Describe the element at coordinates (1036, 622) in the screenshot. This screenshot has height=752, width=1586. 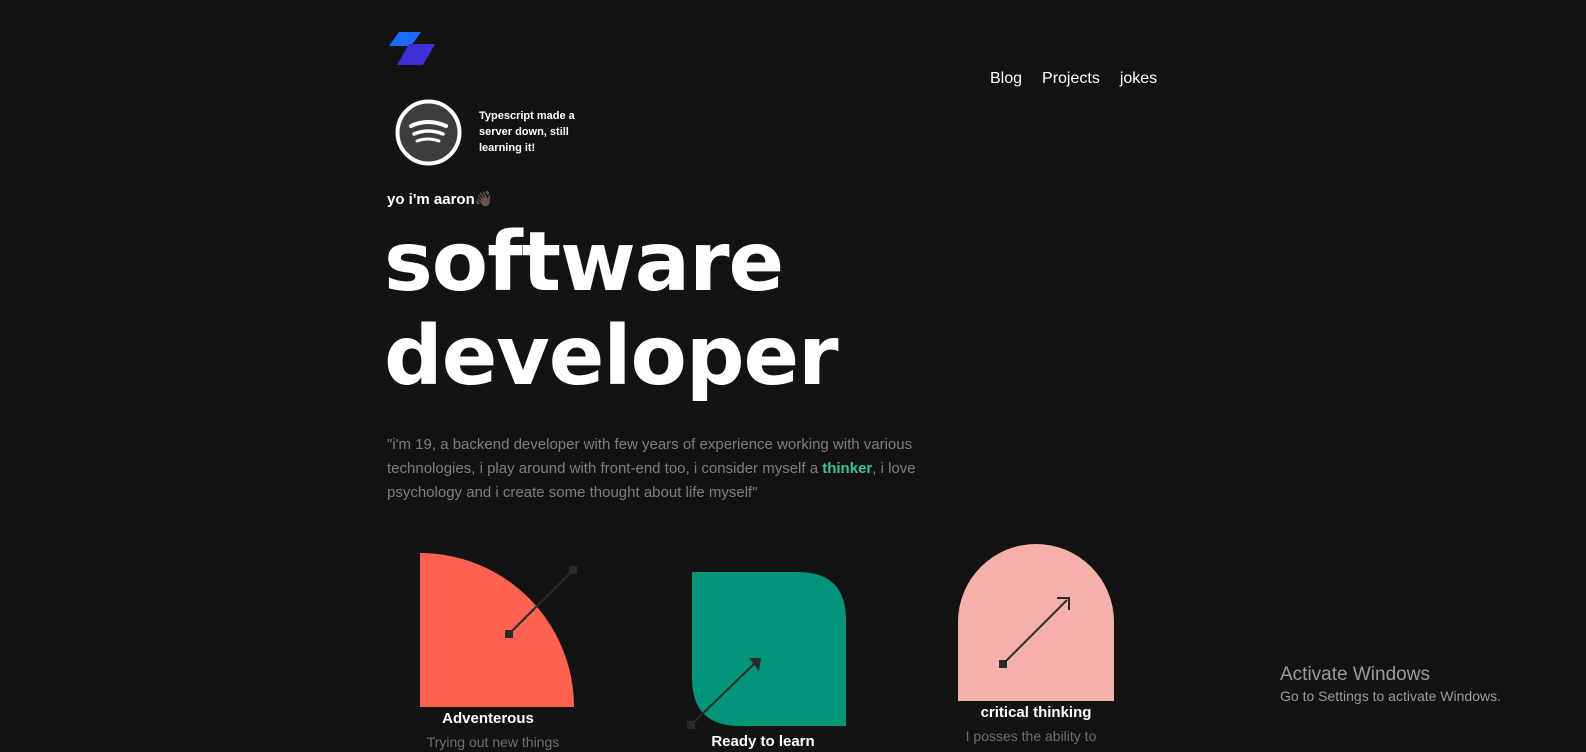
I see `arch-shape-icon` at that location.